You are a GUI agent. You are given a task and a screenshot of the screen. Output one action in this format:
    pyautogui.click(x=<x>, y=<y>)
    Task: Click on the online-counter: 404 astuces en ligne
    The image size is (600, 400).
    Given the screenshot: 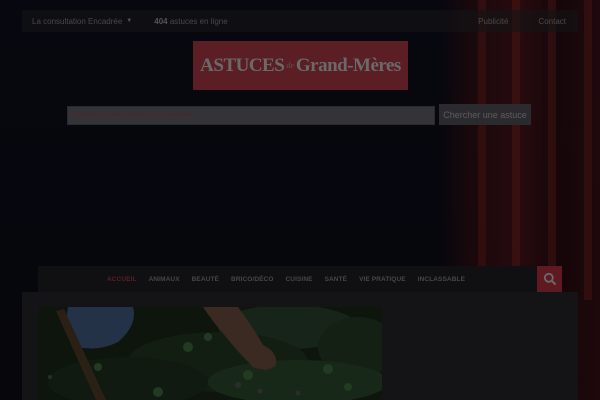 What is the action you would take?
    pyautogui.click(x=190, y=21)
    